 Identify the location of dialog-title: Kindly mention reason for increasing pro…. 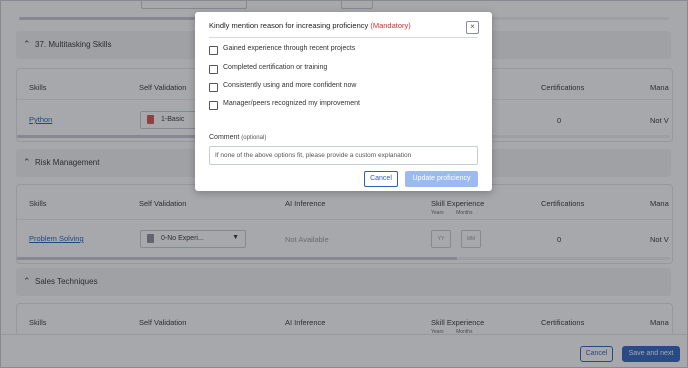
(310, 25).